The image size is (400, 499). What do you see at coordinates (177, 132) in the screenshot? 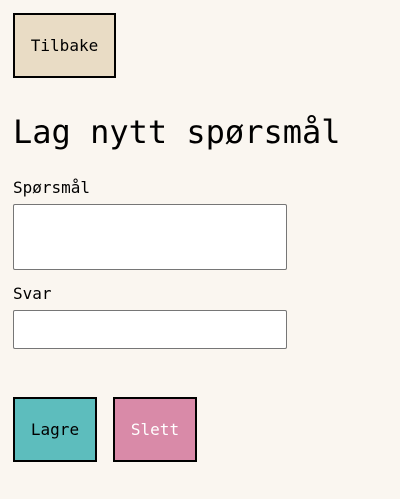
I see `page-title: Lag nytt spørsmål` at bounding box center [177, 132].